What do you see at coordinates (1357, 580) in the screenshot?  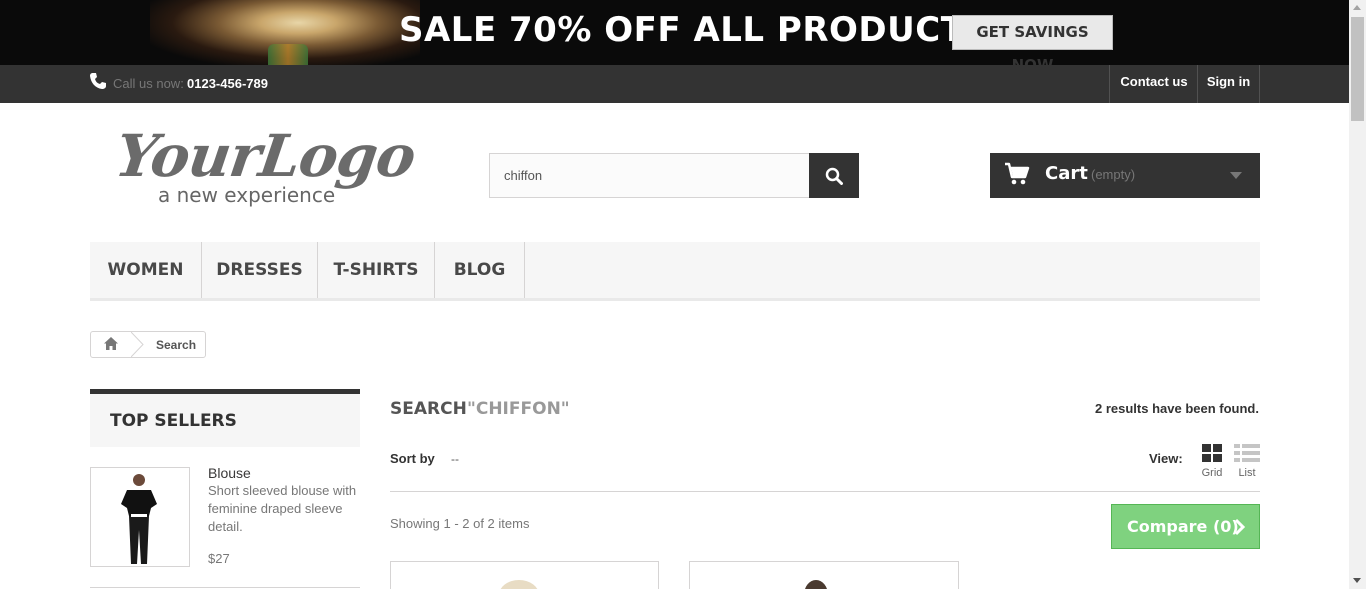 I see `scroll-down-arrow-icon` at bounding box center [1357, 580].